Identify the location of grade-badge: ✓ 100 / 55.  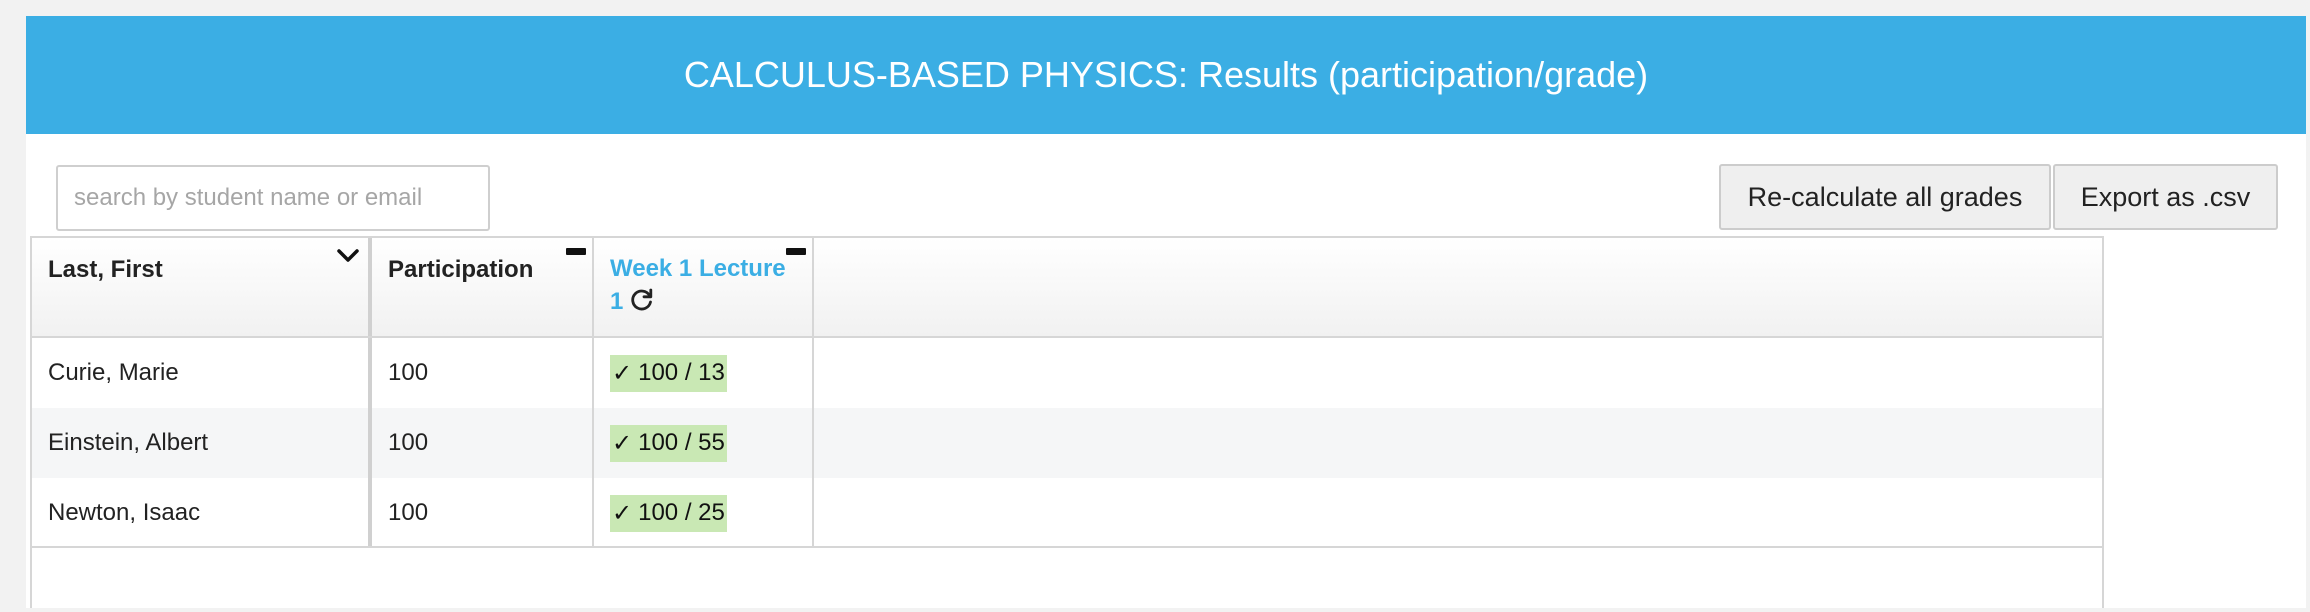
(668, 443).